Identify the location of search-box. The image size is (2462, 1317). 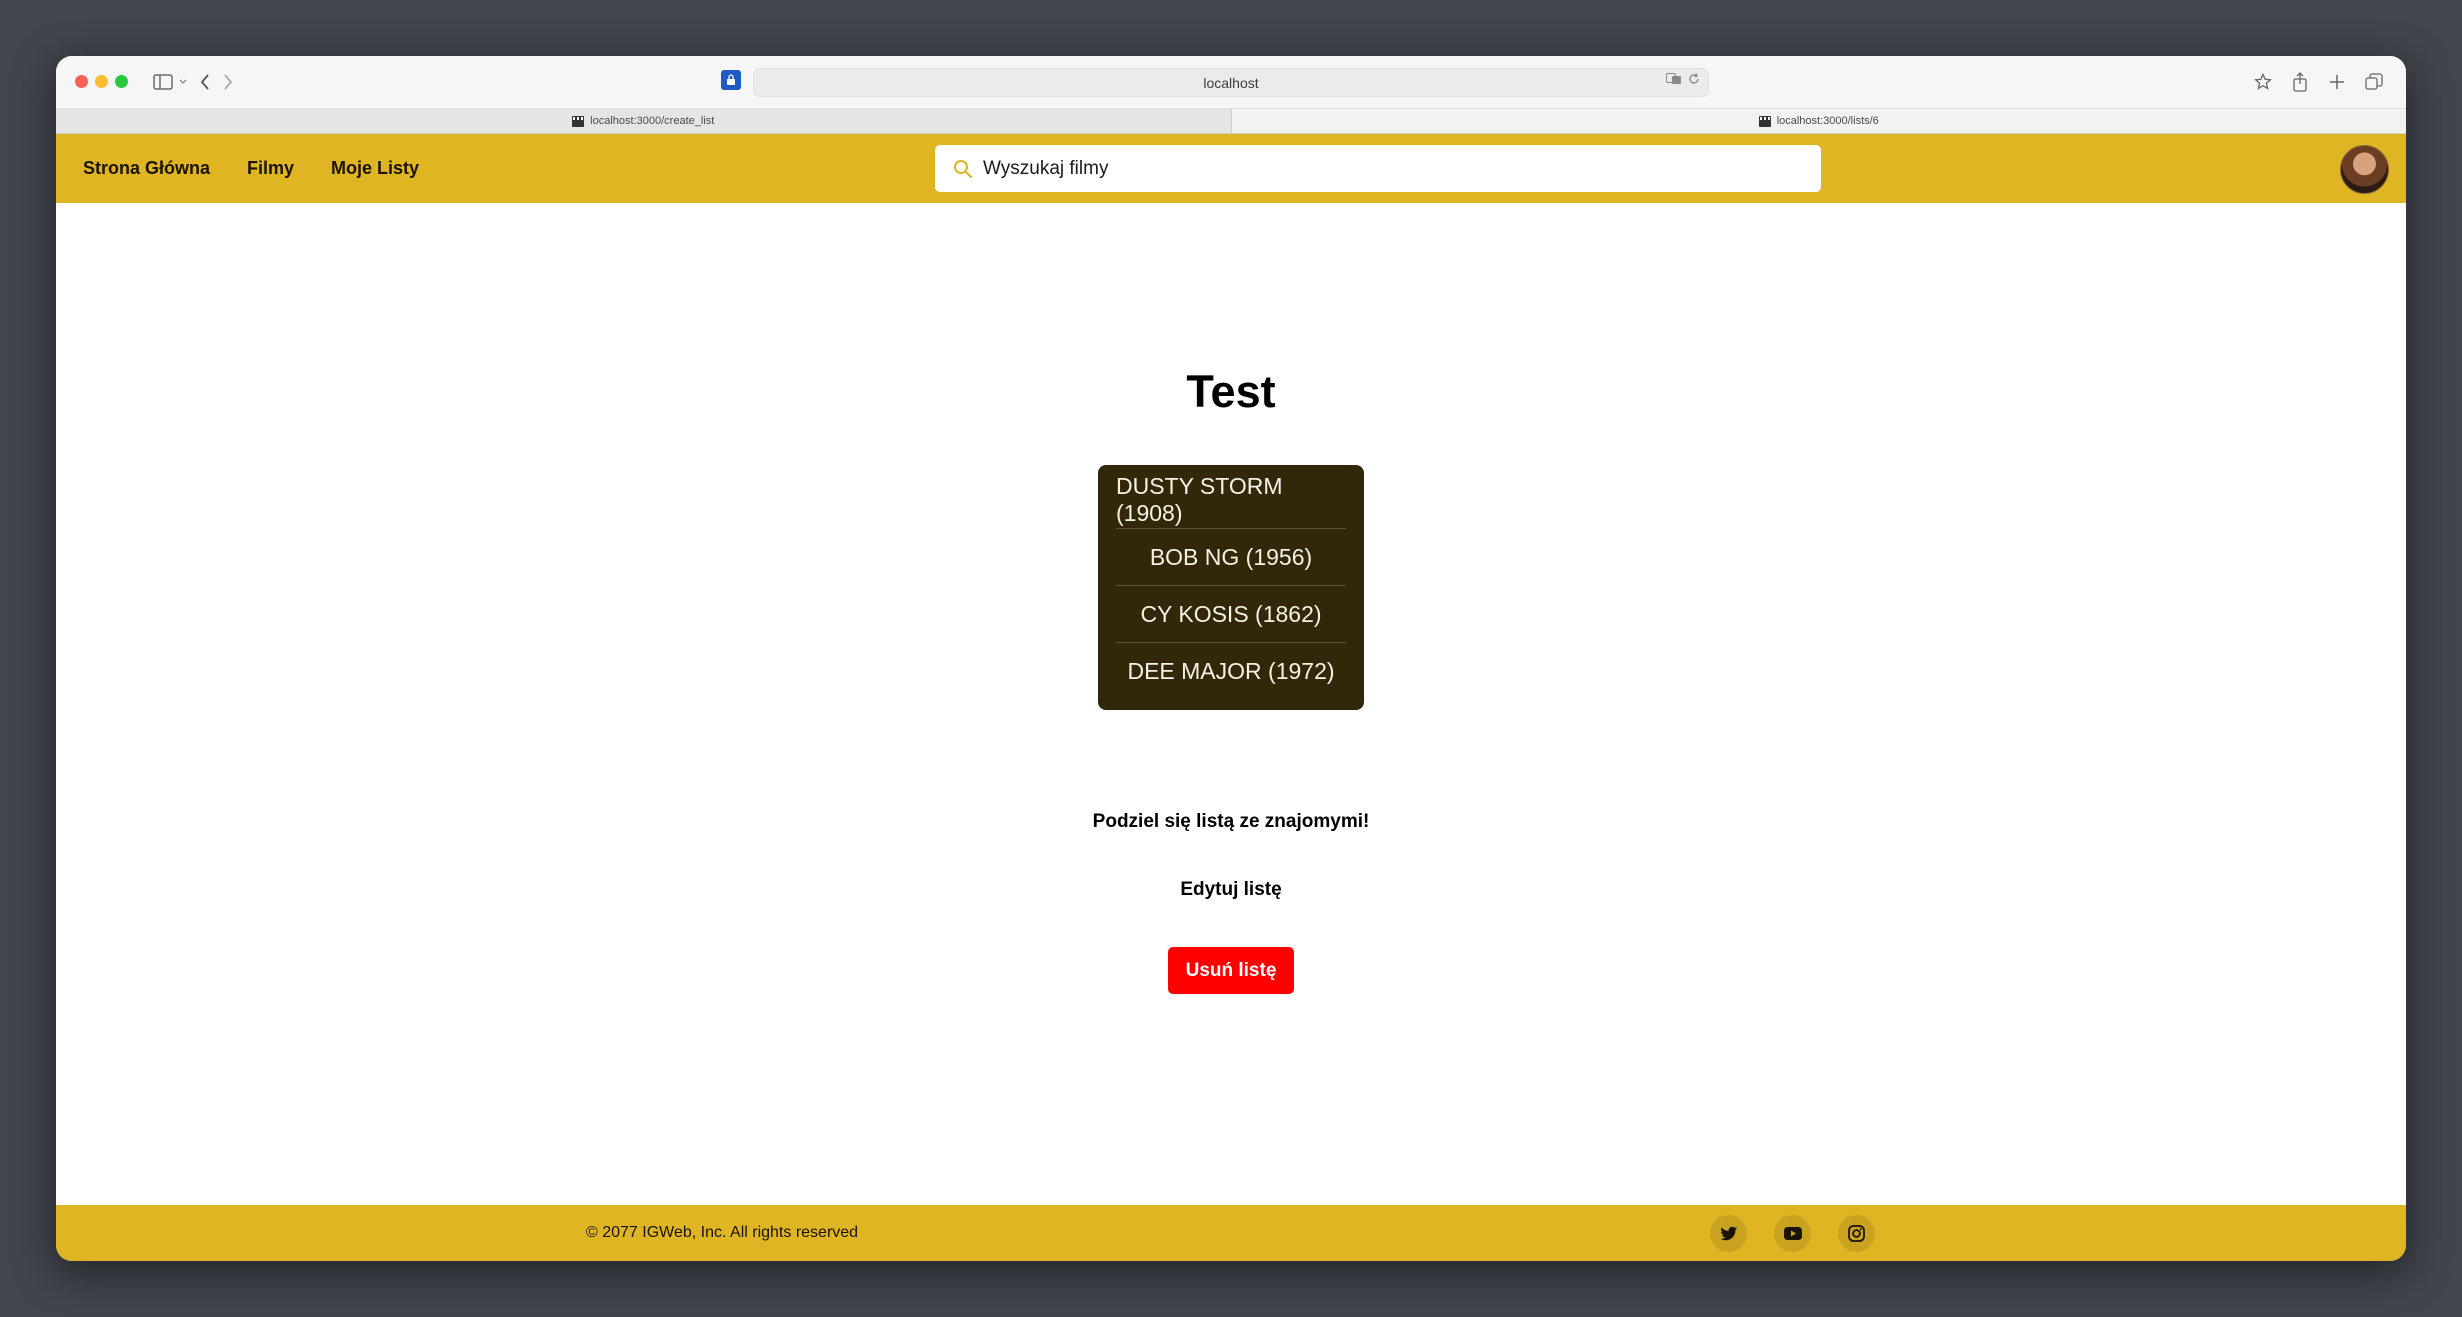
(1378, 168).